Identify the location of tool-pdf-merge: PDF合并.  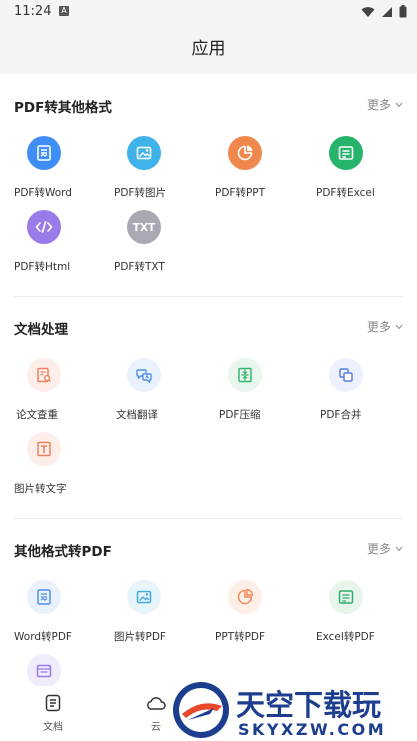
(366, 394).